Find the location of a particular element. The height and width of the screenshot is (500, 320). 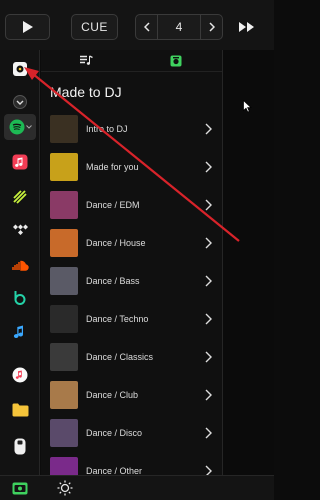

sidebar-item-local-music is located at coordinates (20, 69).